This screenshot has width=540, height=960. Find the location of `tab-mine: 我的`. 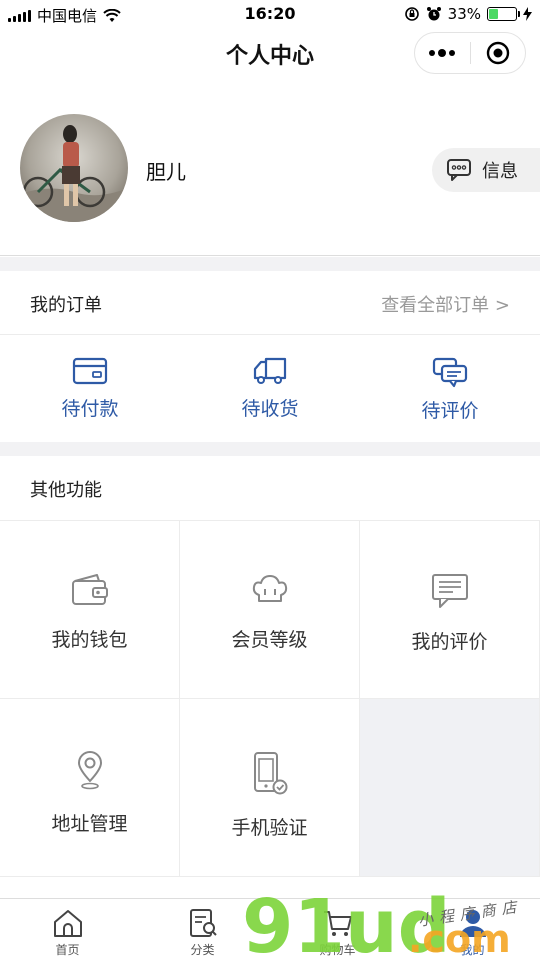

tab-mine: 我的 is located at coordinates (472, 929).